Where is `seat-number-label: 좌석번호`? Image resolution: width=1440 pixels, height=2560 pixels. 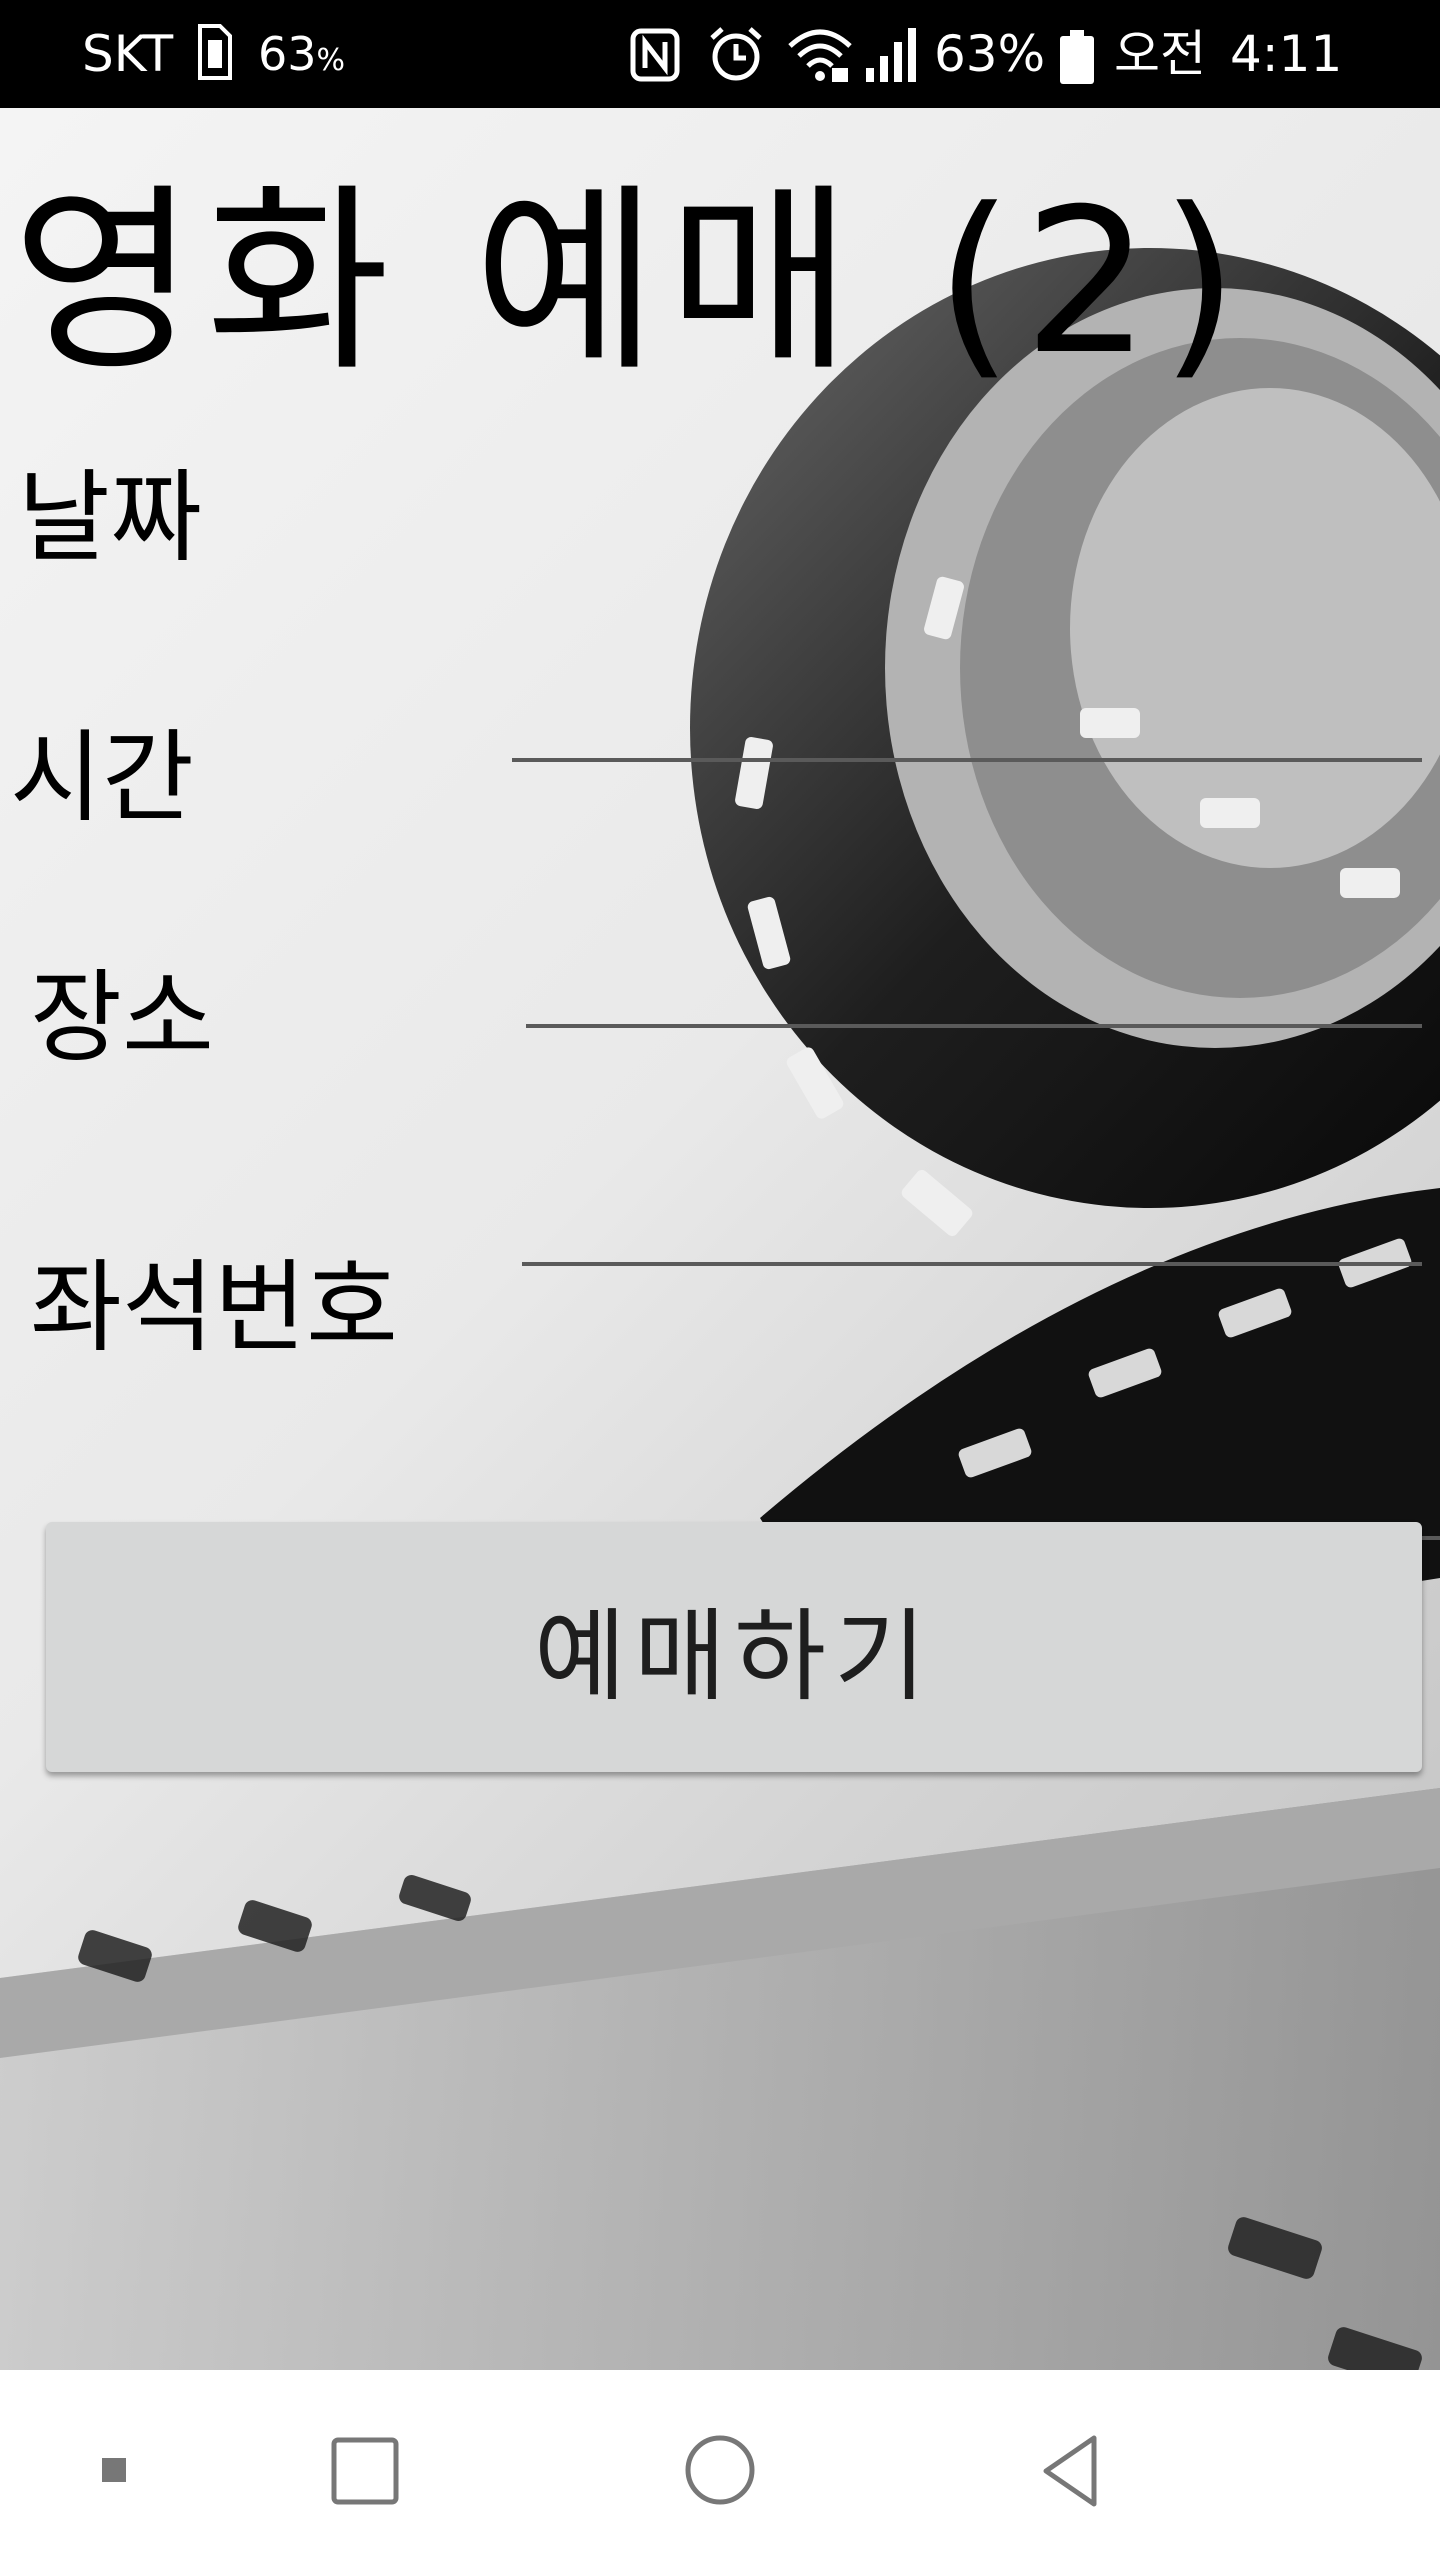
seat-number-label: 좌석번호 is located at coordinates (214, 1307).